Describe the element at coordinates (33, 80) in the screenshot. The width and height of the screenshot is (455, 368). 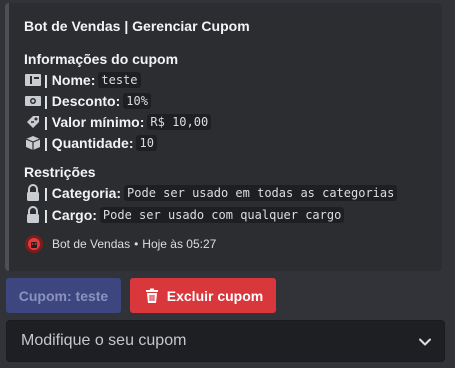
I see `ticket-icon` at that location.